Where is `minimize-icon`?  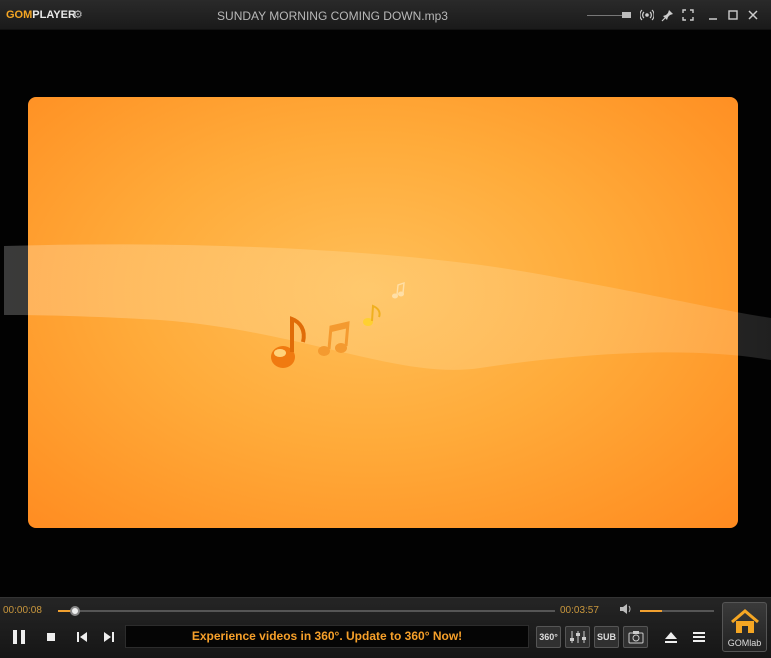
minimize-icon is located at coordinates (713, 15).